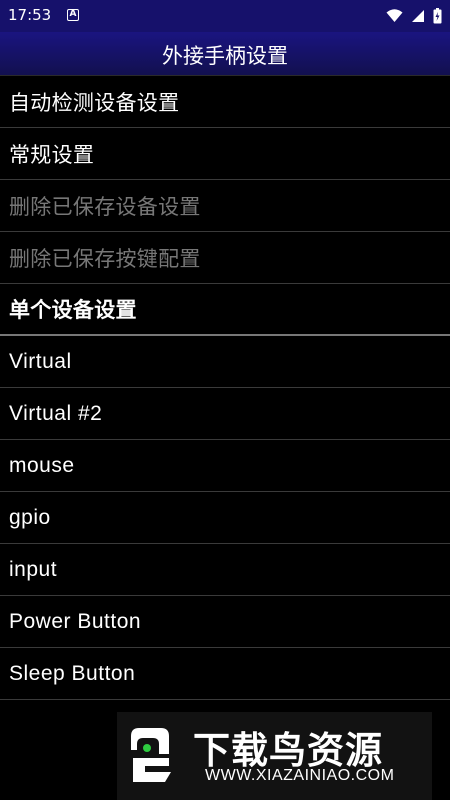 This screenshot has width=450, height=800. Describe the element at coordinates (30, 15) in the screenshot. I see `status-time: 17:53` at that location.